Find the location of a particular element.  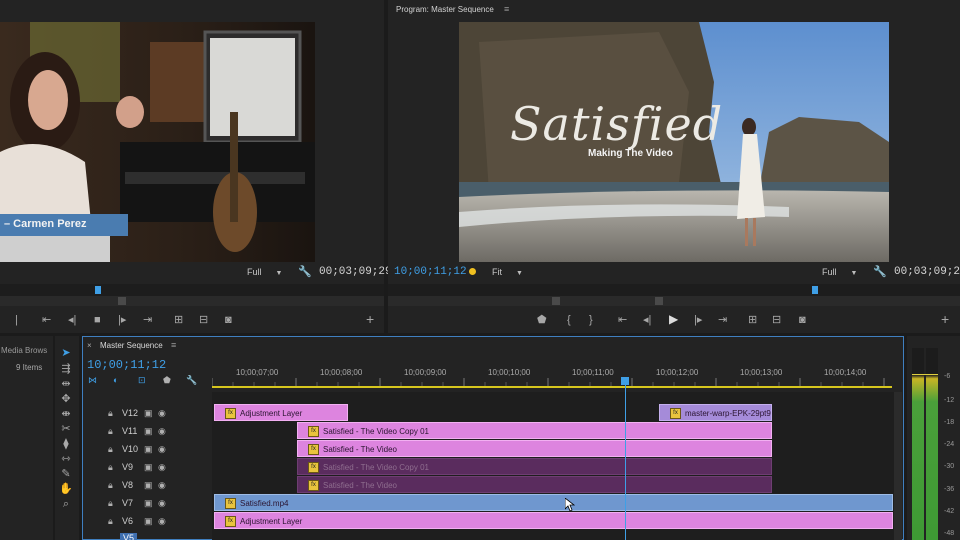

clip-v12-master-warp: fx master-warp-EPK-29pt97 is located at coordinates (715, 412).